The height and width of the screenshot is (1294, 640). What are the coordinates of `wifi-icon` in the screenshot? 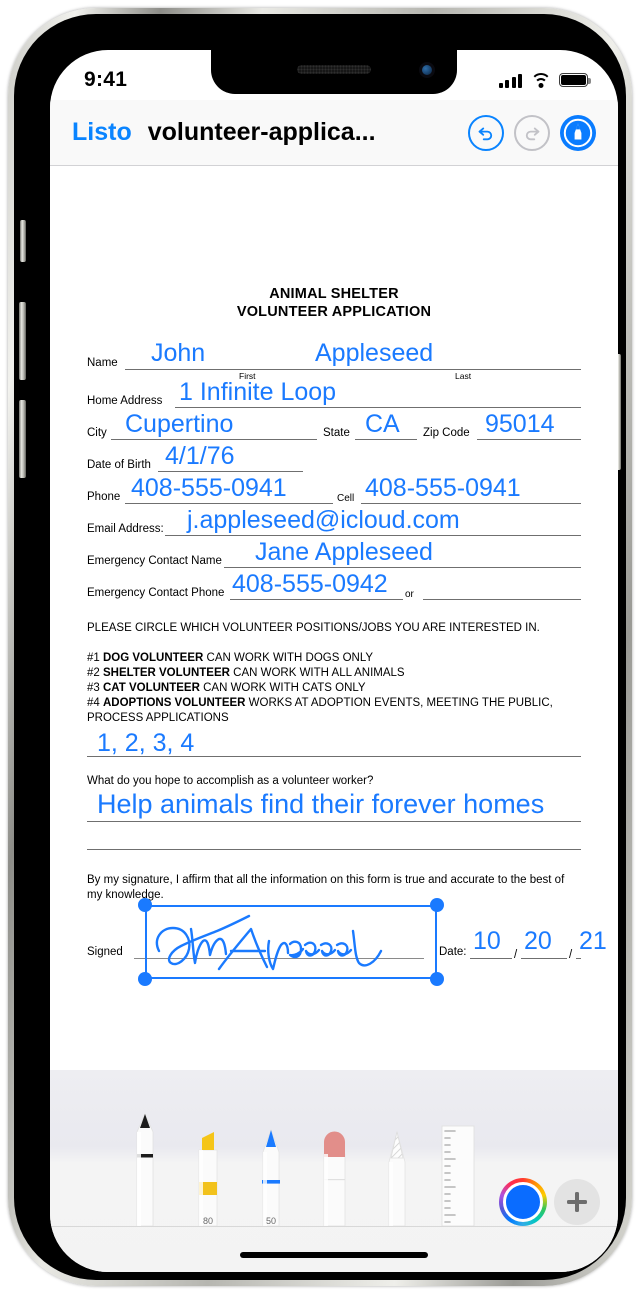 It's located at (540, 80).